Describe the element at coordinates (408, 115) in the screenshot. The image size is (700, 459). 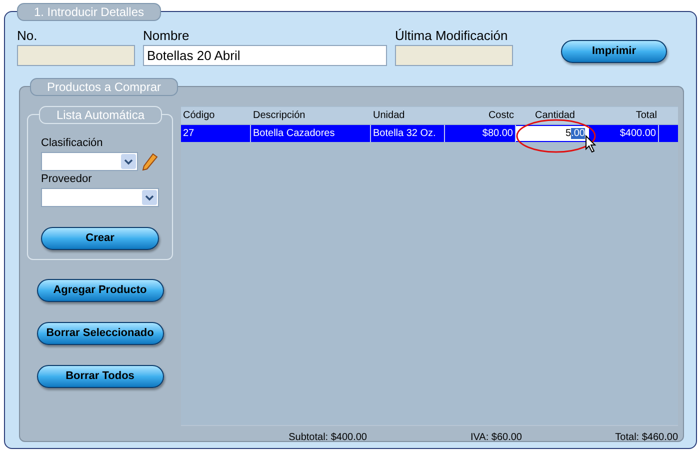
I see `column-header: Unidad` at that location.